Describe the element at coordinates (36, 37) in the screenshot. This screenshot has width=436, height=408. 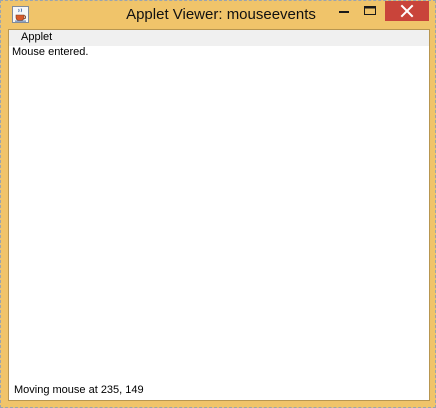
I see `menu-applet: Applet` at that location.